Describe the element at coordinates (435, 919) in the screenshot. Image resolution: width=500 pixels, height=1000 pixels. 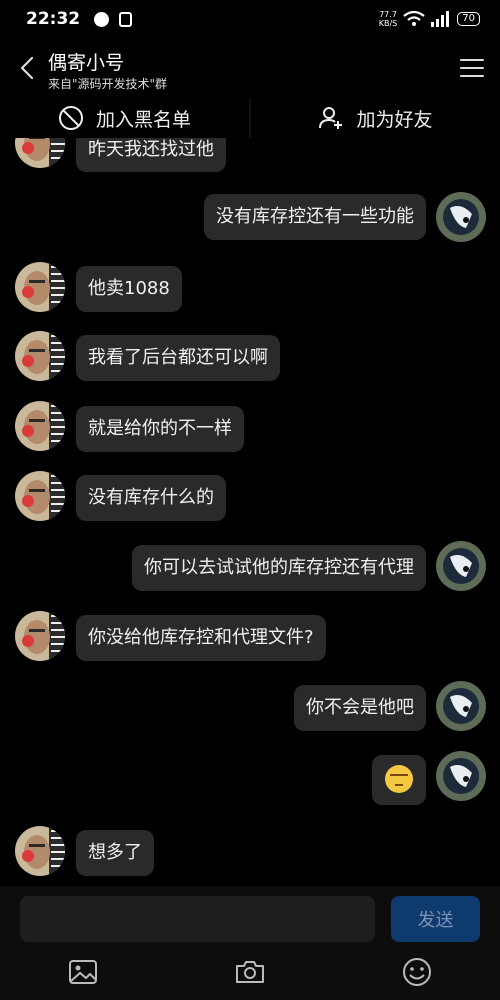
I see `send-button: 发送` at that location.